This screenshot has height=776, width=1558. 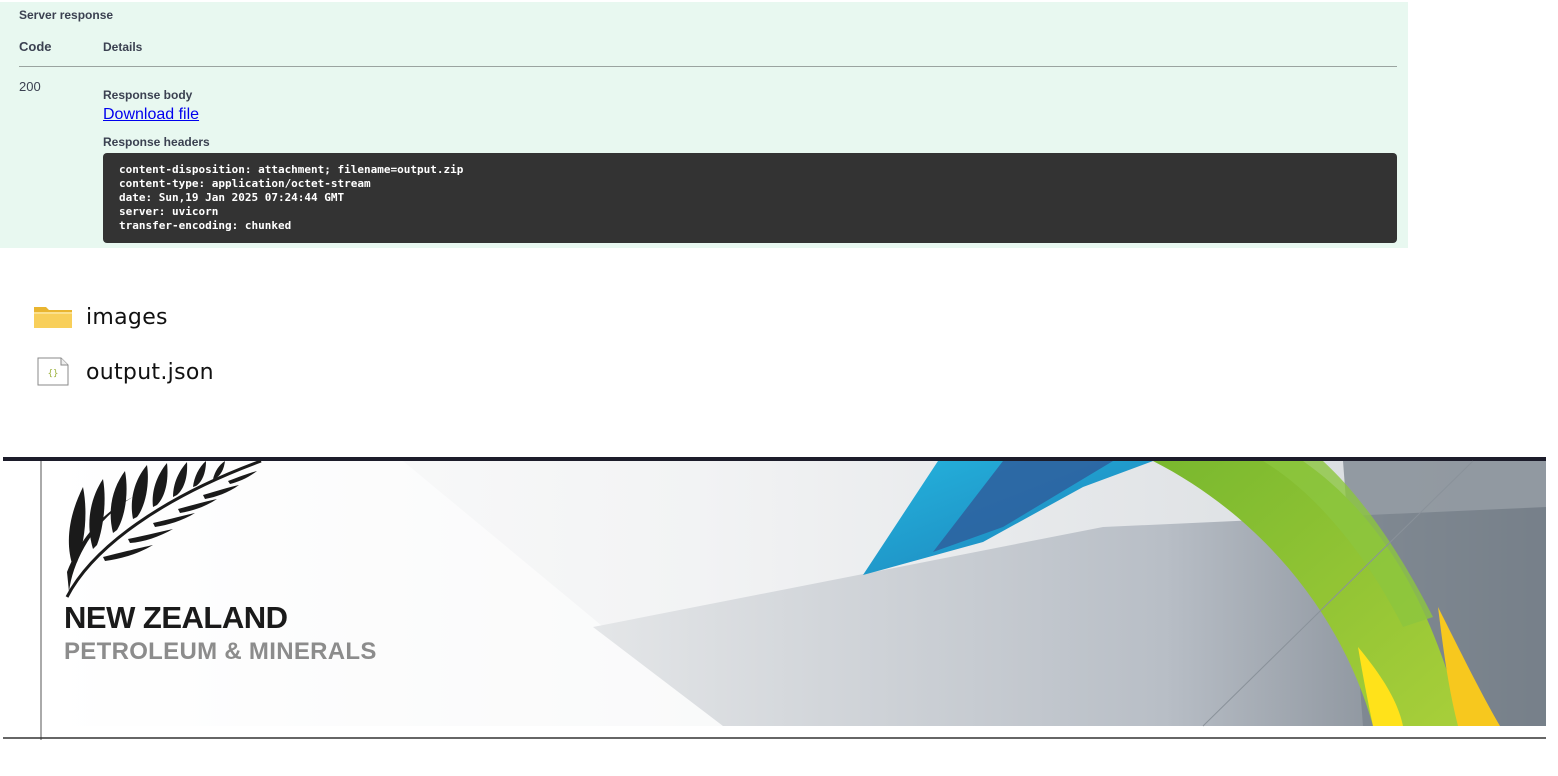 I want to click on file-name: output.json, so click(x=150, y=372).